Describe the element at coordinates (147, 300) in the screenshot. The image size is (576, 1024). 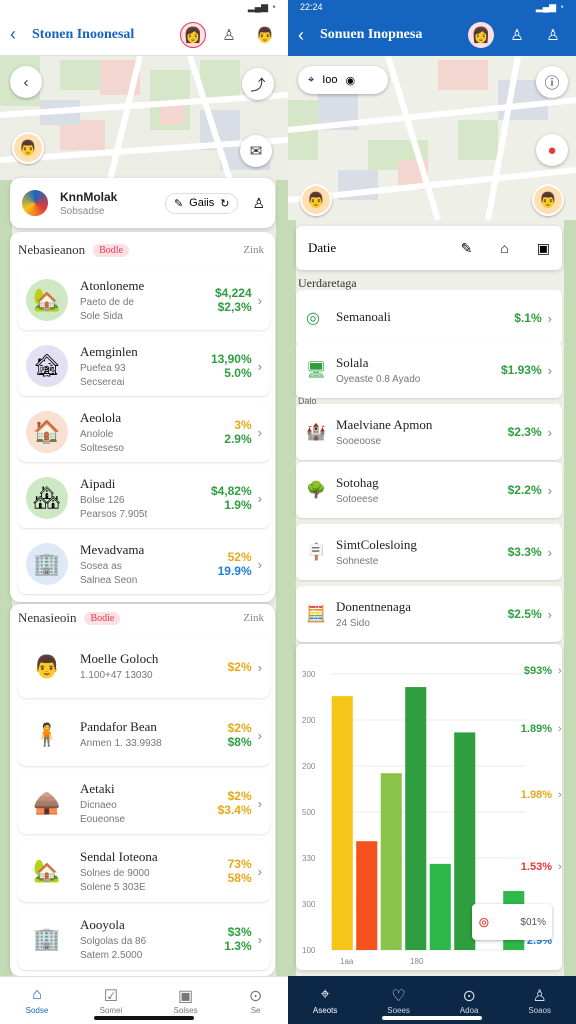
I see `item-text: Atonloneme Paeto de de Sole Sida` at that location.